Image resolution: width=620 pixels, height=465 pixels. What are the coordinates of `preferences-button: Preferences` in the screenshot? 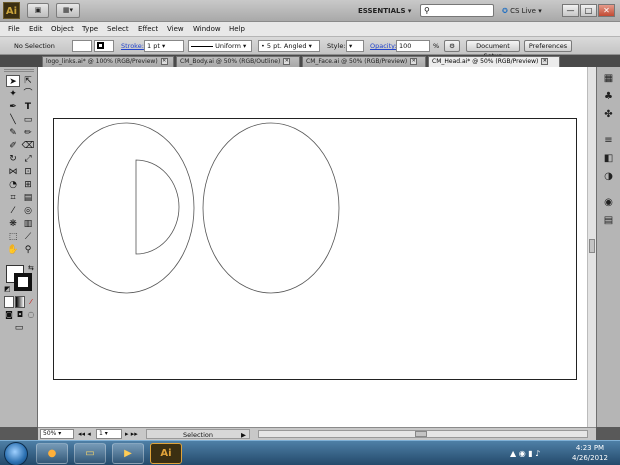 It's located at (548, 46).